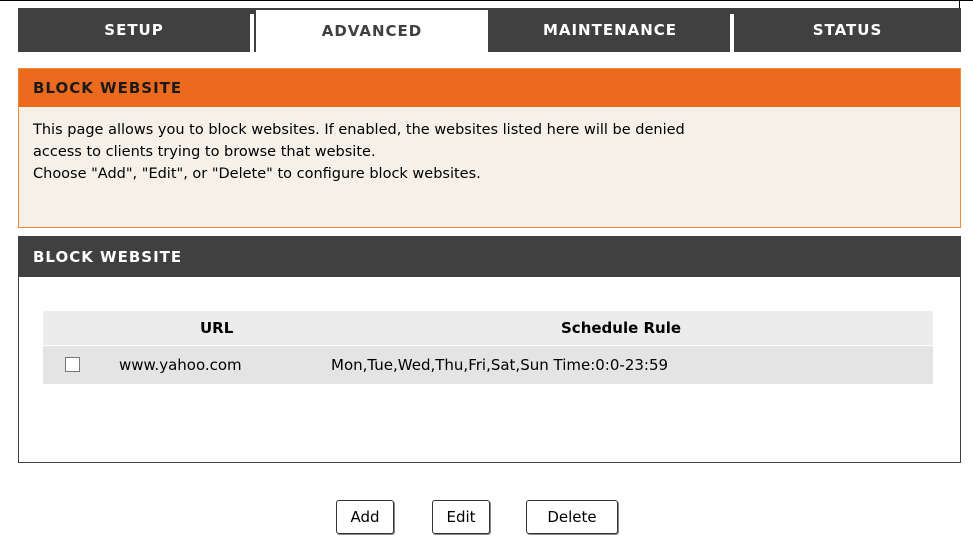 This screenshot has height=544, width=973. I want to click on edit-button: Edit, so click(461, 517).